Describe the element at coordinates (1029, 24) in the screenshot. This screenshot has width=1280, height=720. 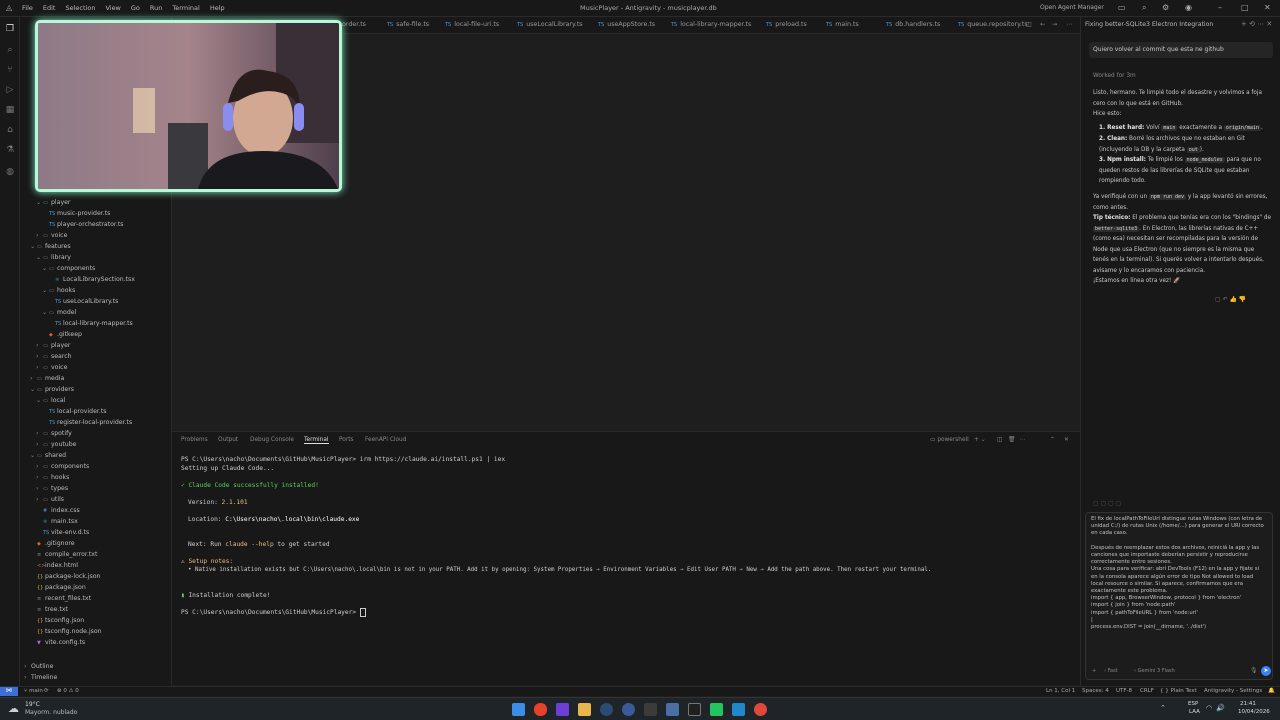
I see `split-editor-icon: ◫` at that location.